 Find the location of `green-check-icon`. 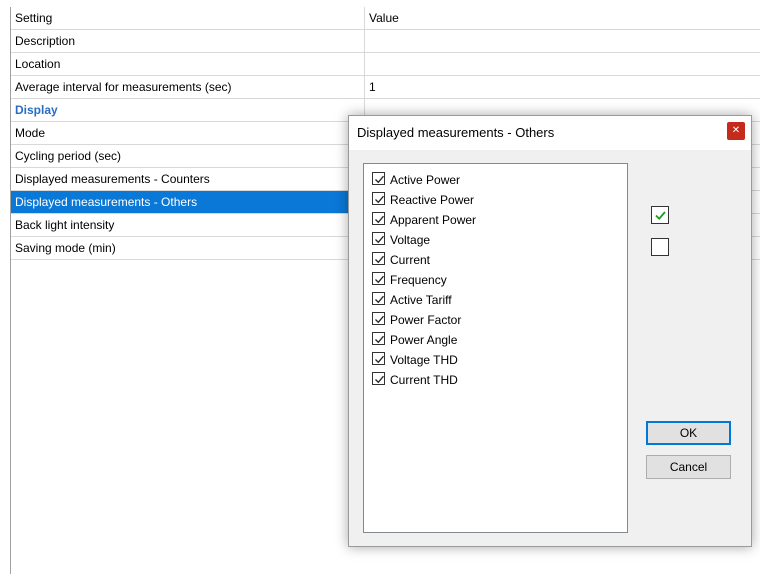

green-check-icon is located at coordinates (660, 216).